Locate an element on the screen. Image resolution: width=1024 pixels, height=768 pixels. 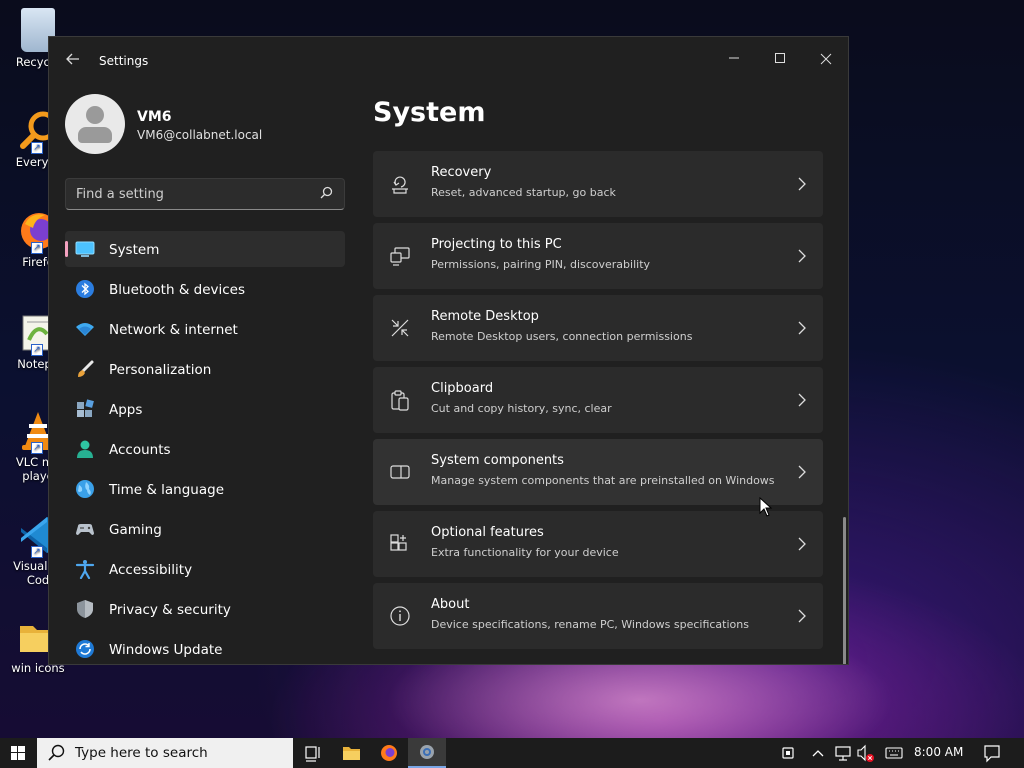
folder-icon is located at coordinates (351, 753).